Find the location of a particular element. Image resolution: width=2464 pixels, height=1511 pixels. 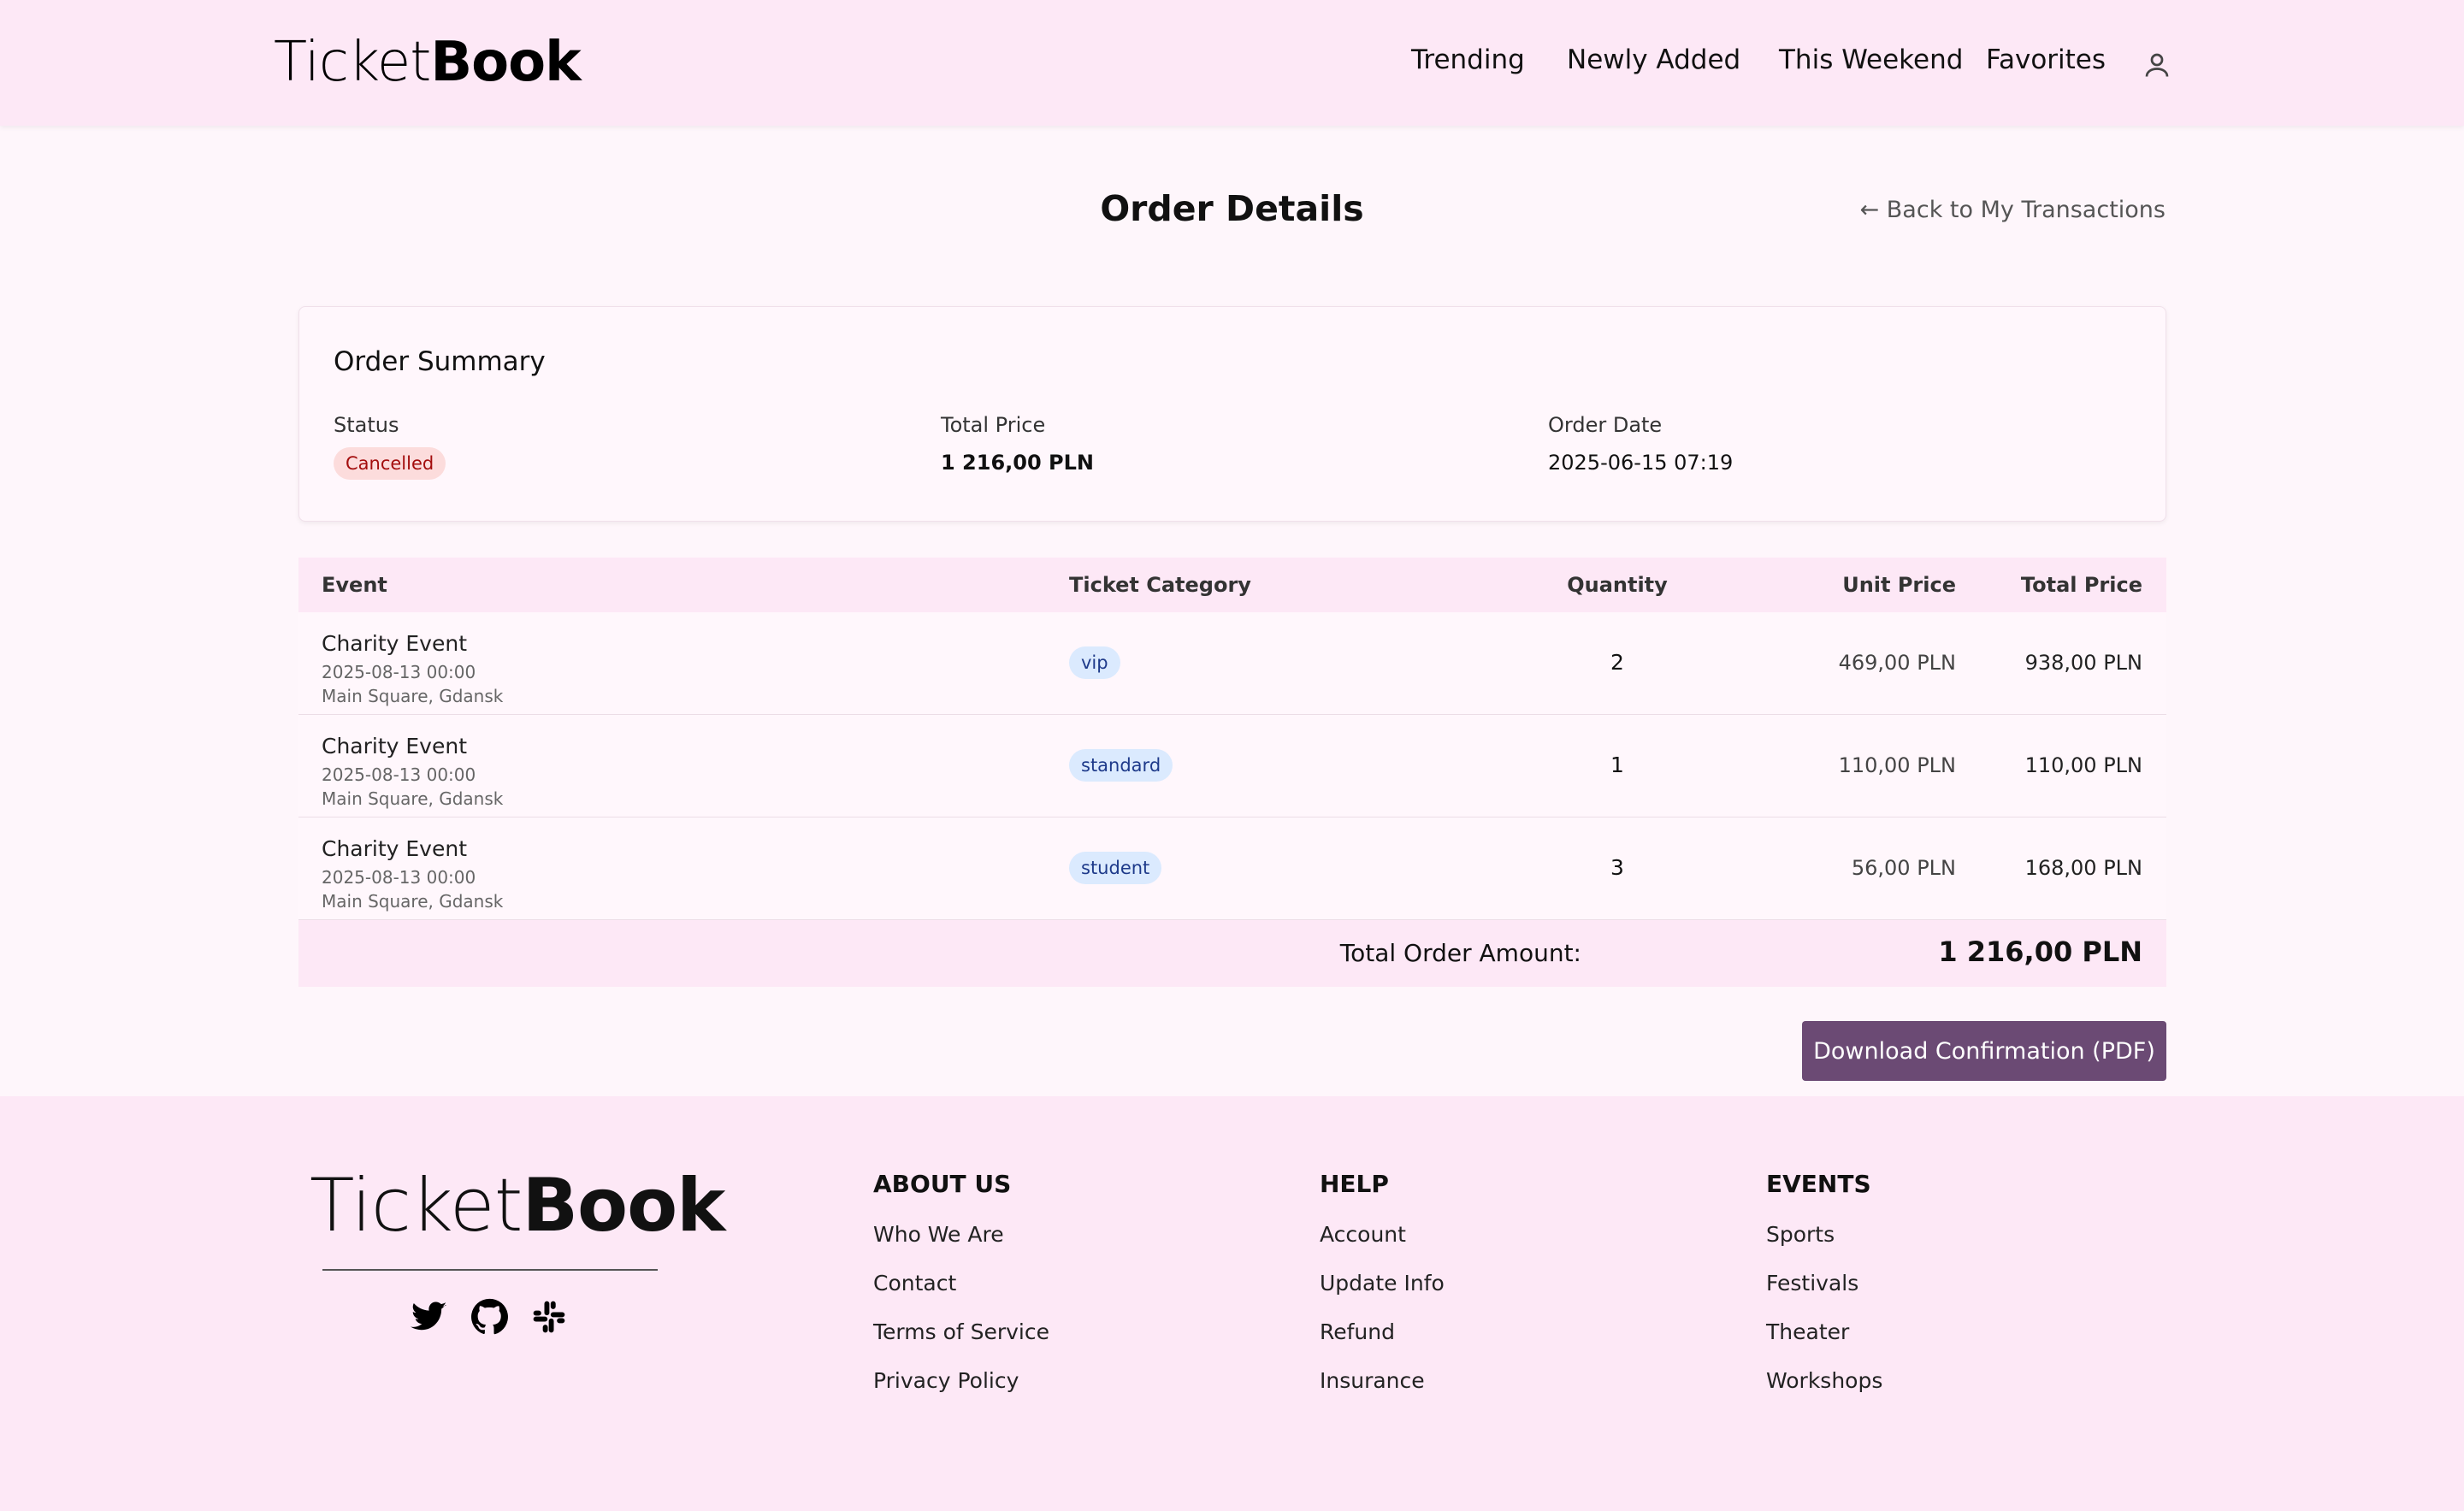

row-total-price: 938,00 PLN is located at coordinates (2083, 663).